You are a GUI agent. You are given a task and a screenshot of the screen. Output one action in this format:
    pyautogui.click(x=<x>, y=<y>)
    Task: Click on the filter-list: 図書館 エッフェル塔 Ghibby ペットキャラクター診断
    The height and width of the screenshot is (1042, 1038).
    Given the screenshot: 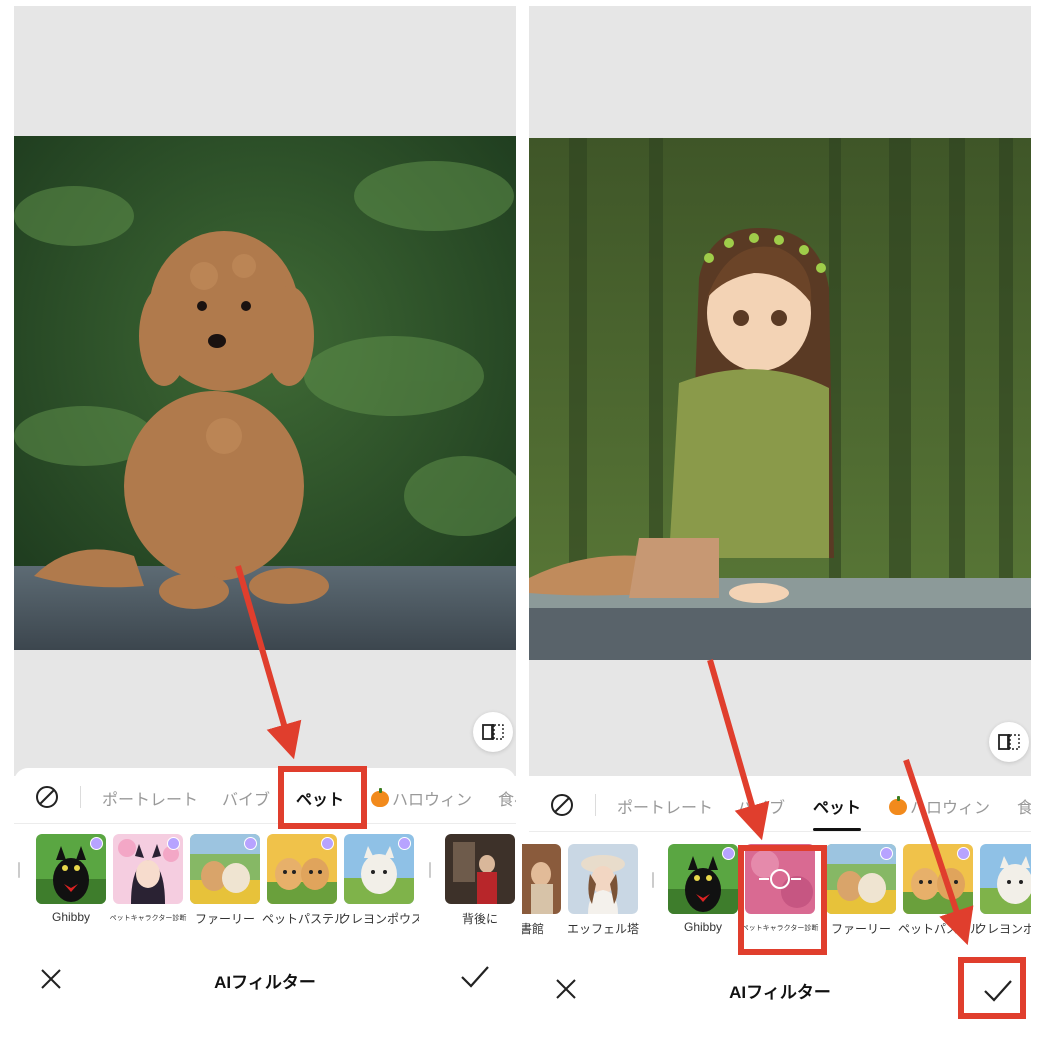 What is the action you would take?
    pyautogui.click(x=776, y=899)
    